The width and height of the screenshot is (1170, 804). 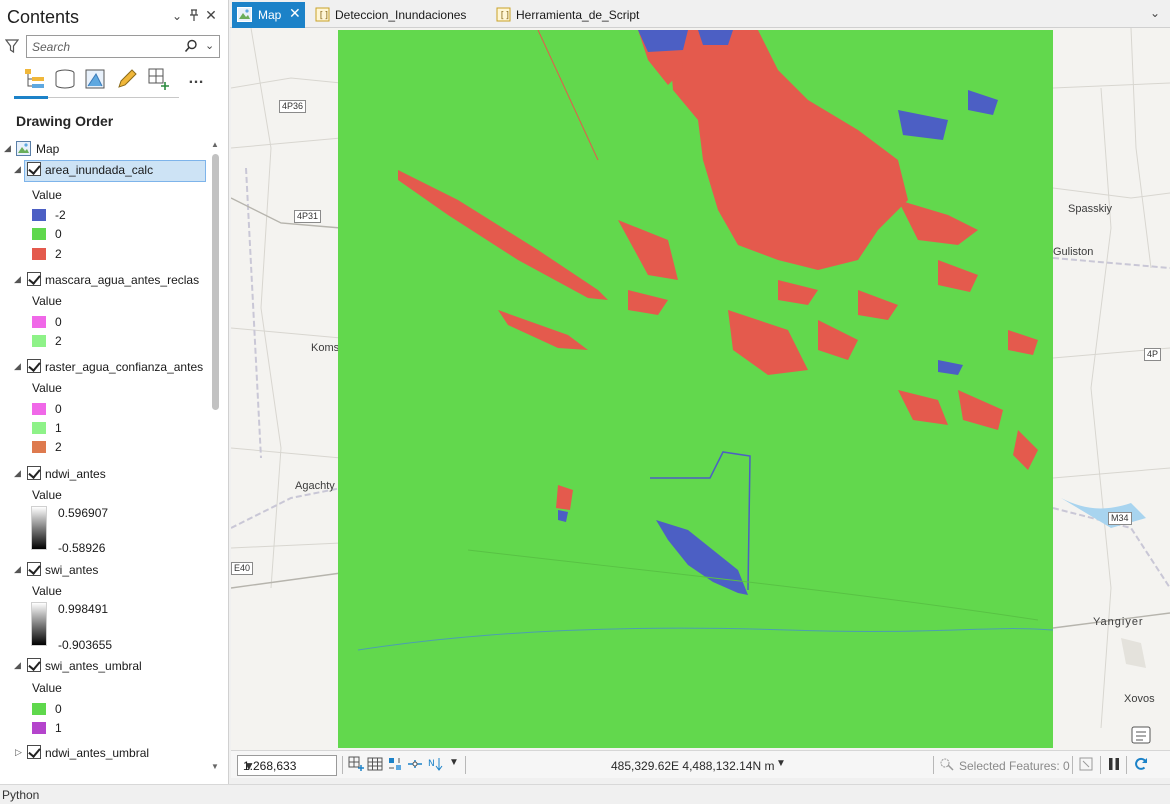 I want to click on application-status-bar: Python, so click(x=585, y=794).